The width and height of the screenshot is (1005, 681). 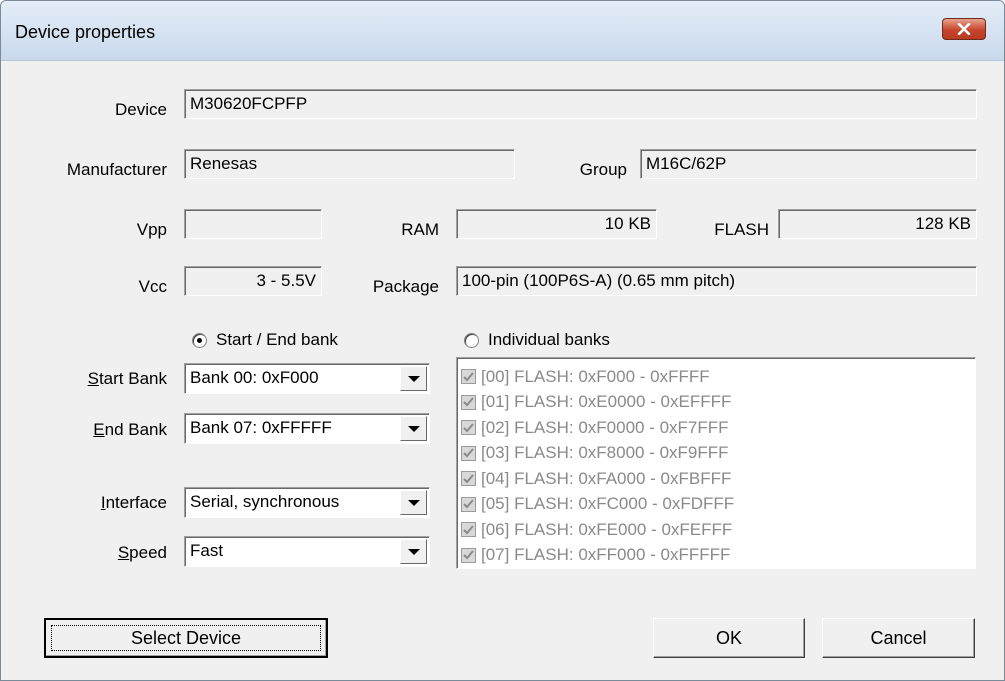 I want to click on bank-item: [04] FLASH: 0xFA000 - 0xFBFFF, so click(x=718, y=479).